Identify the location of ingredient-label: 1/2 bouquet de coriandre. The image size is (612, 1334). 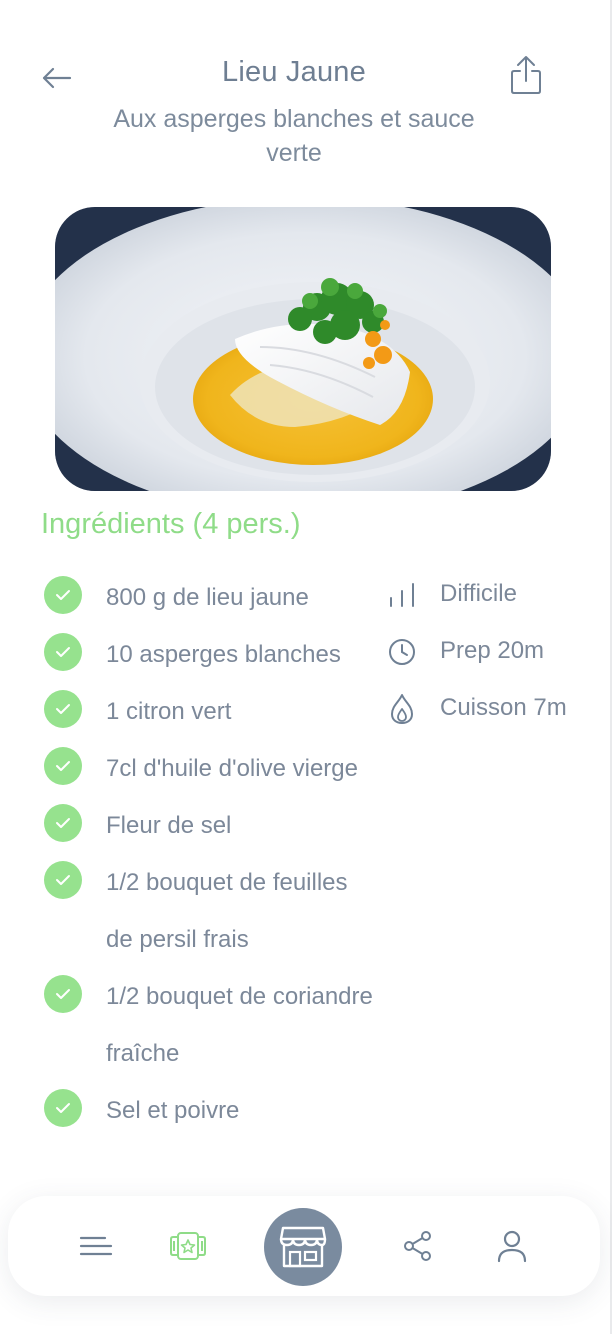
(239, 996).